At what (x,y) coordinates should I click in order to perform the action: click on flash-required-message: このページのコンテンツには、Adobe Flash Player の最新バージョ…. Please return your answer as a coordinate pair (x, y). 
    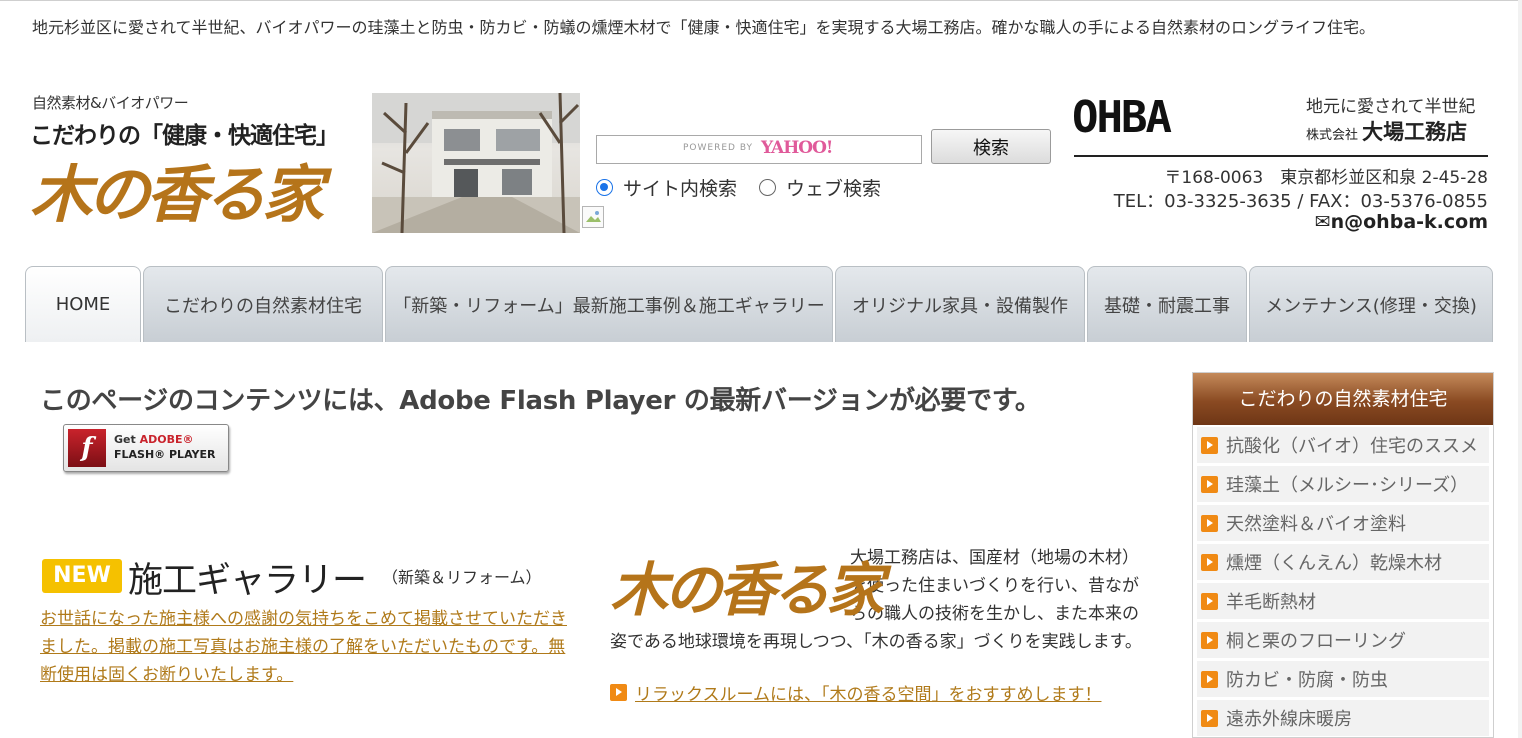
    Looking at the image, I should click on (540, 401).